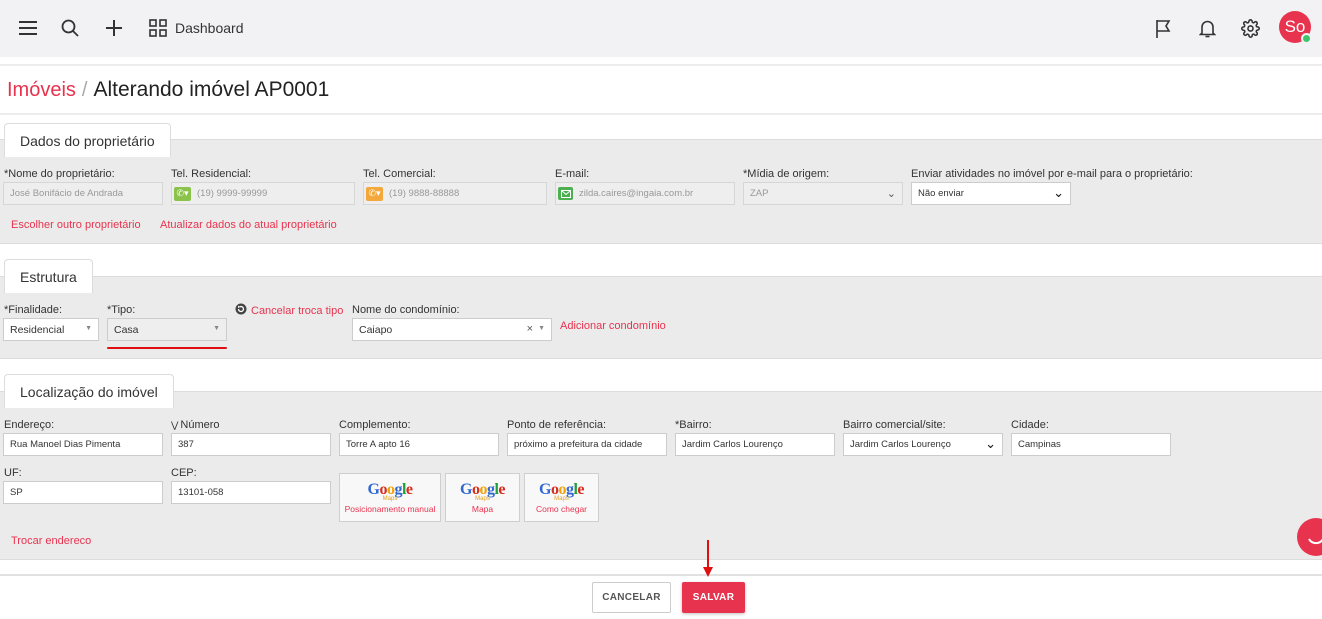 This screenshot has width=1322, height=619. I want to click on purpose-value: Residencial, so click(37, 329).